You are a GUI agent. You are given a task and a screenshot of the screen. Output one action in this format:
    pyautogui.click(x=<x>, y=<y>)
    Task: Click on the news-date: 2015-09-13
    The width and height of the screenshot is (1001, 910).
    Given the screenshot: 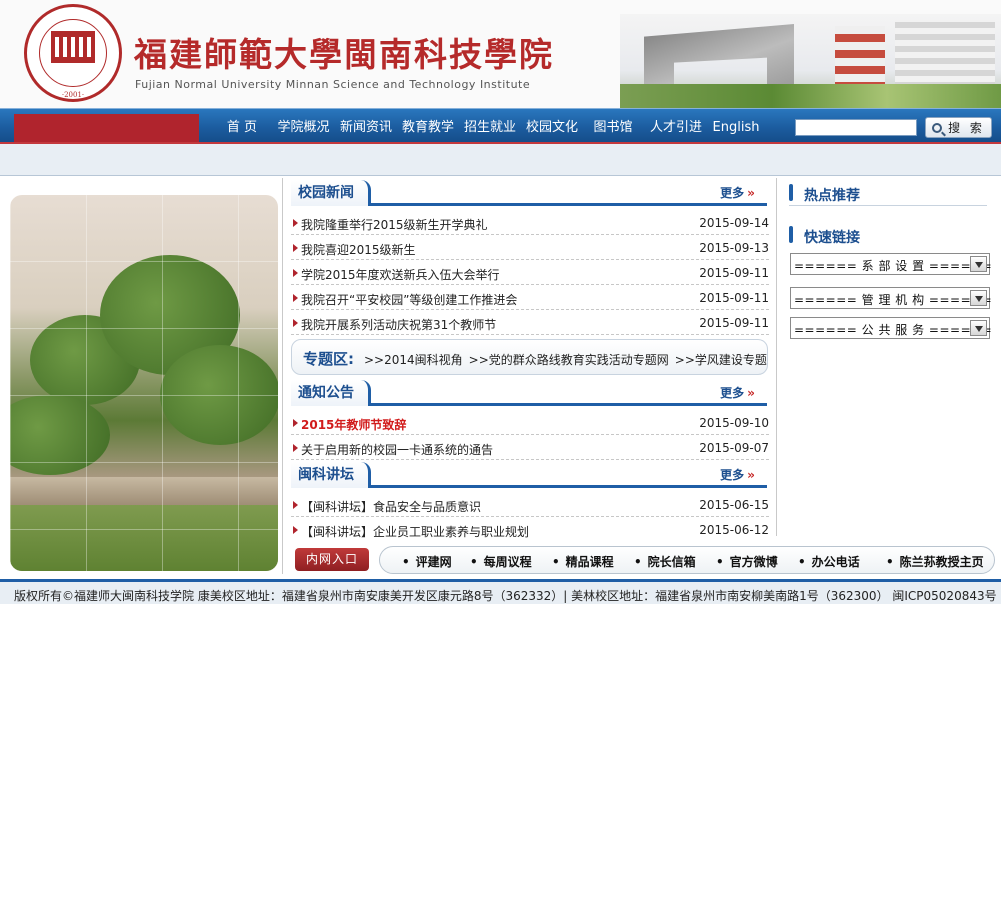 What is the action you would take?
    pyautogui.click(x=734, y=248)
    